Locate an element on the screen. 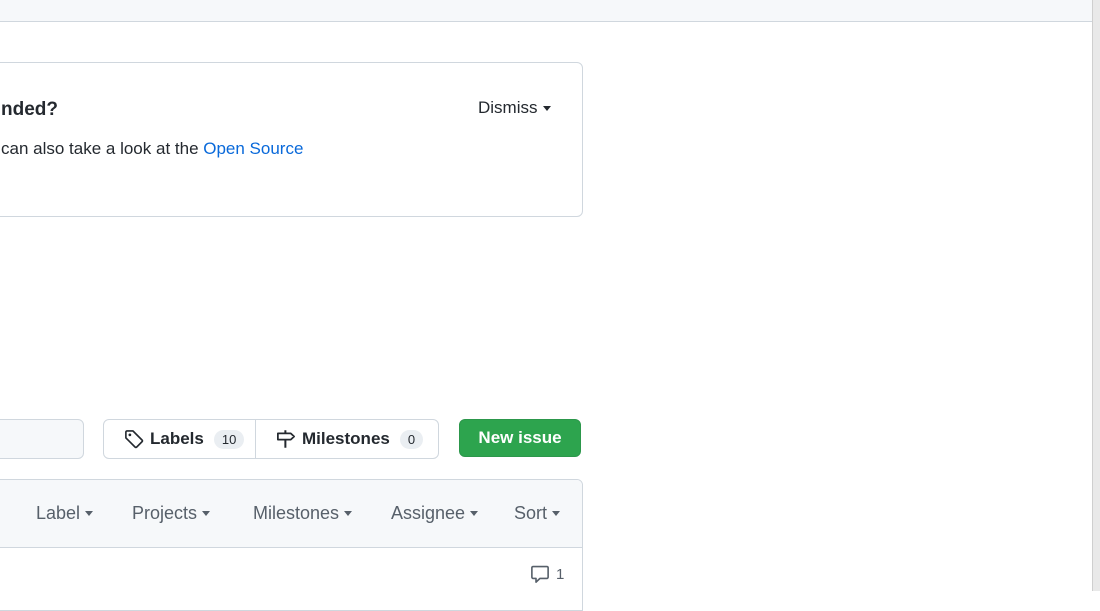 The height and width of the screenshot is (611, 1100). filter-label: Label is located at coordinates (65, 513).